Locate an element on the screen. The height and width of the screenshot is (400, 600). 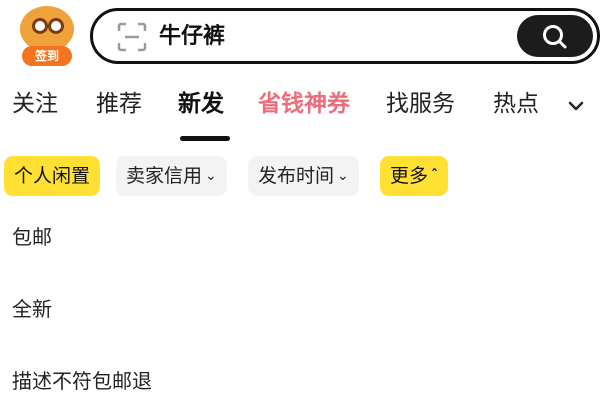
search-input: 牛仔裤 is located at coordinates (192, 37).